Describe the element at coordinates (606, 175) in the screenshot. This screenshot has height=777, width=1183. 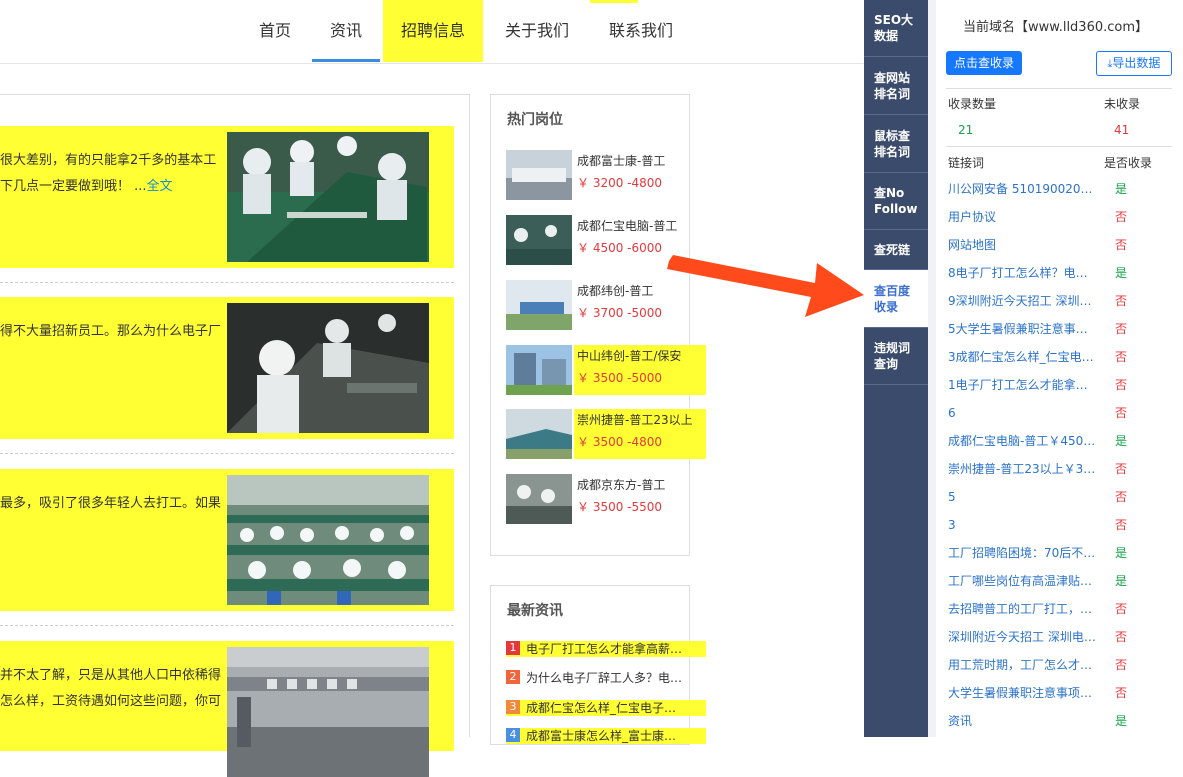
I see `job-item: 成都富士康-普工 ￥ 3200 -4800` at that location.